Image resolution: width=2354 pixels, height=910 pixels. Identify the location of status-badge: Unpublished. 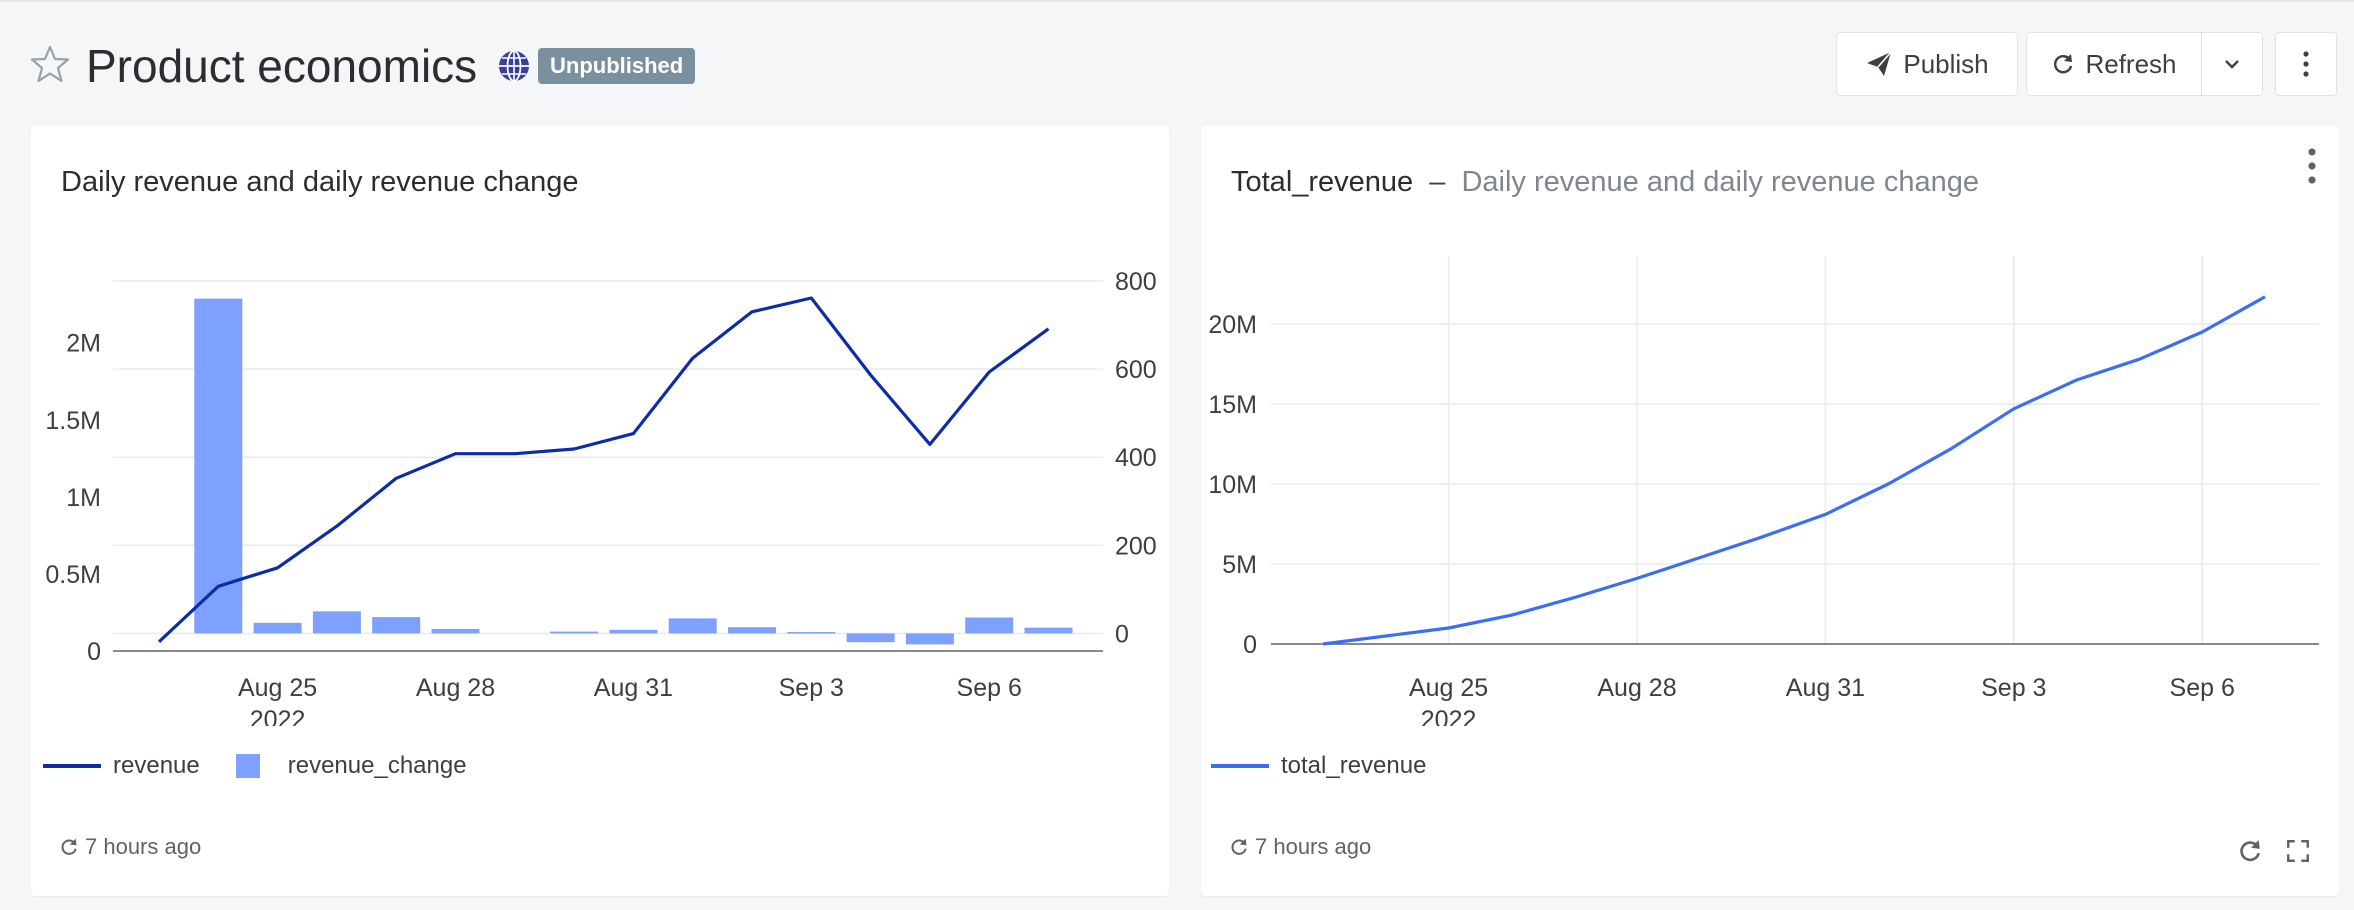
(617, 66).